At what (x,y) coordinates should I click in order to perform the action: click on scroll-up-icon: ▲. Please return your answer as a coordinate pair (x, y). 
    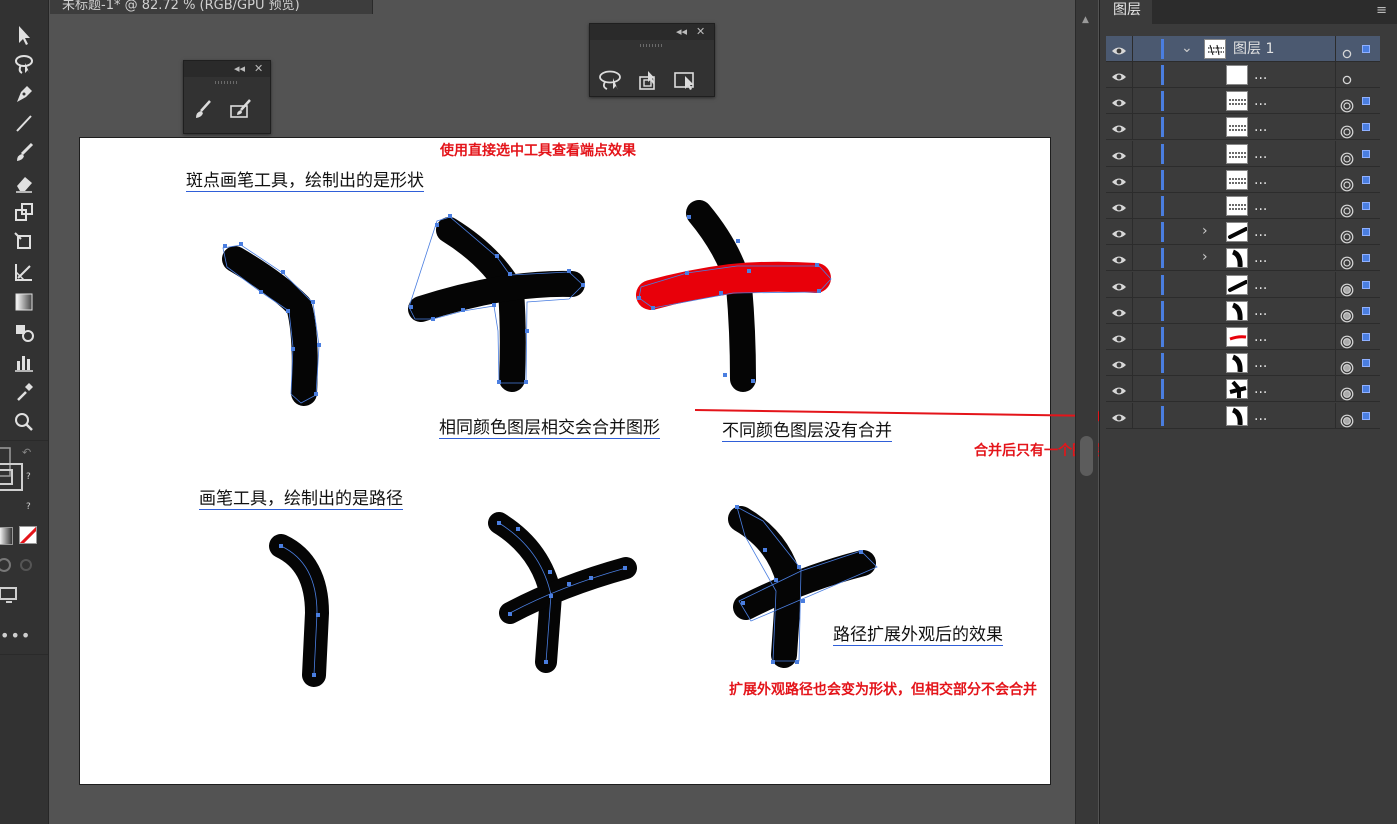
    Looking at the image, I should click on (1085, 20).